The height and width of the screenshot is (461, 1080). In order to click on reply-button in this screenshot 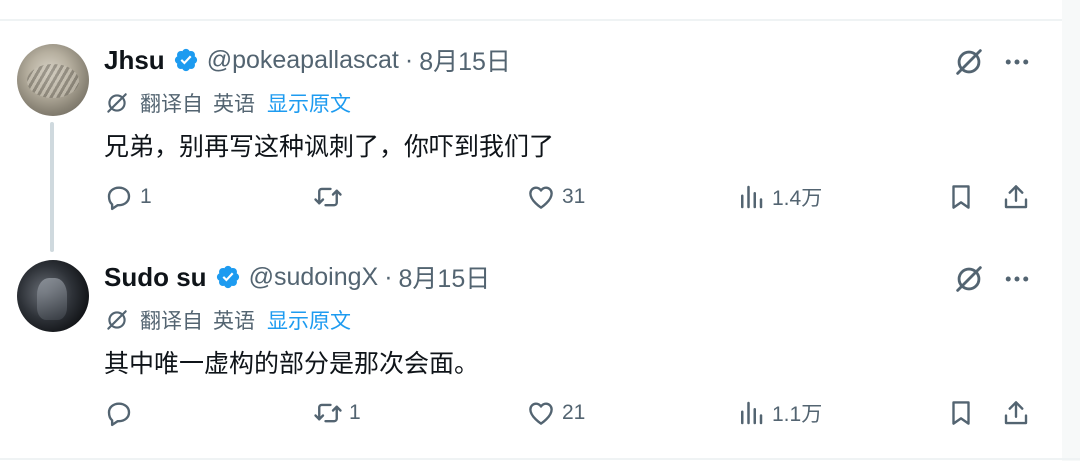, I will do `click(122, 413)`.